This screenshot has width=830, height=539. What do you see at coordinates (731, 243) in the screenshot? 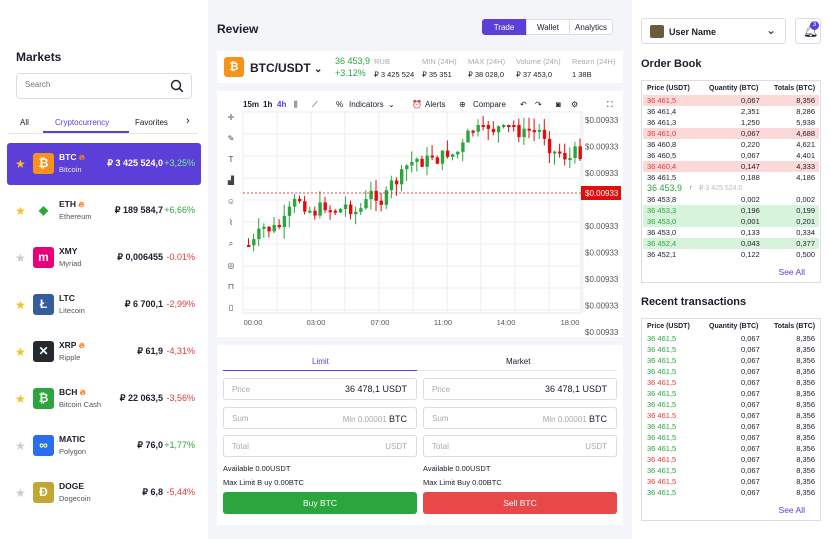
I see `bid-row: 36 452,4 0,043 0,377` at bounding box center [731, 243].